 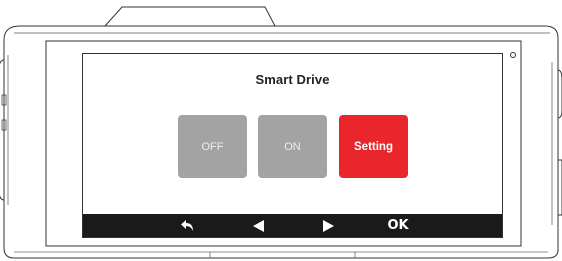 I want to click on back-button, so click(x=188, y=225).